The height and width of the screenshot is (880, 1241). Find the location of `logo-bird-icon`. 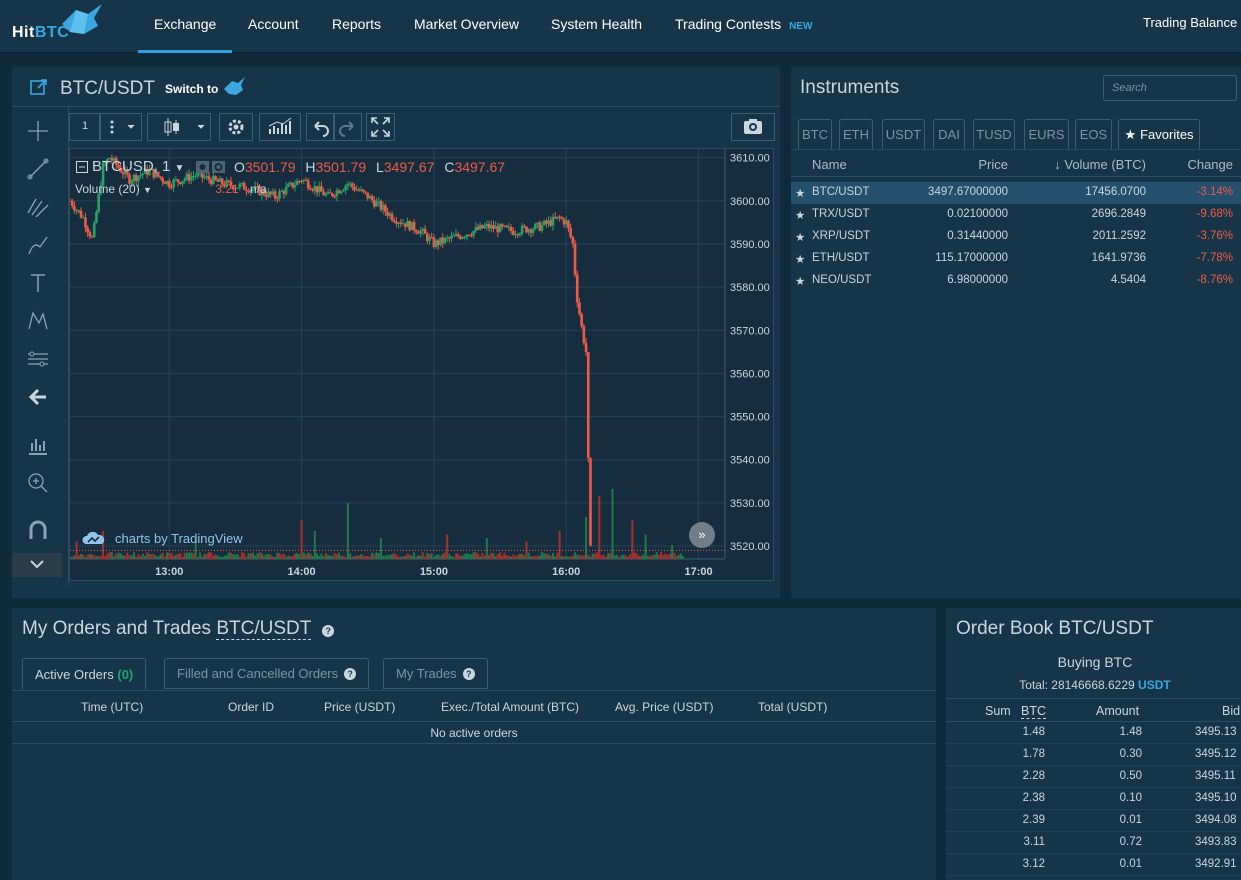

logo-bird-icon is located at coordinates (82, 19).